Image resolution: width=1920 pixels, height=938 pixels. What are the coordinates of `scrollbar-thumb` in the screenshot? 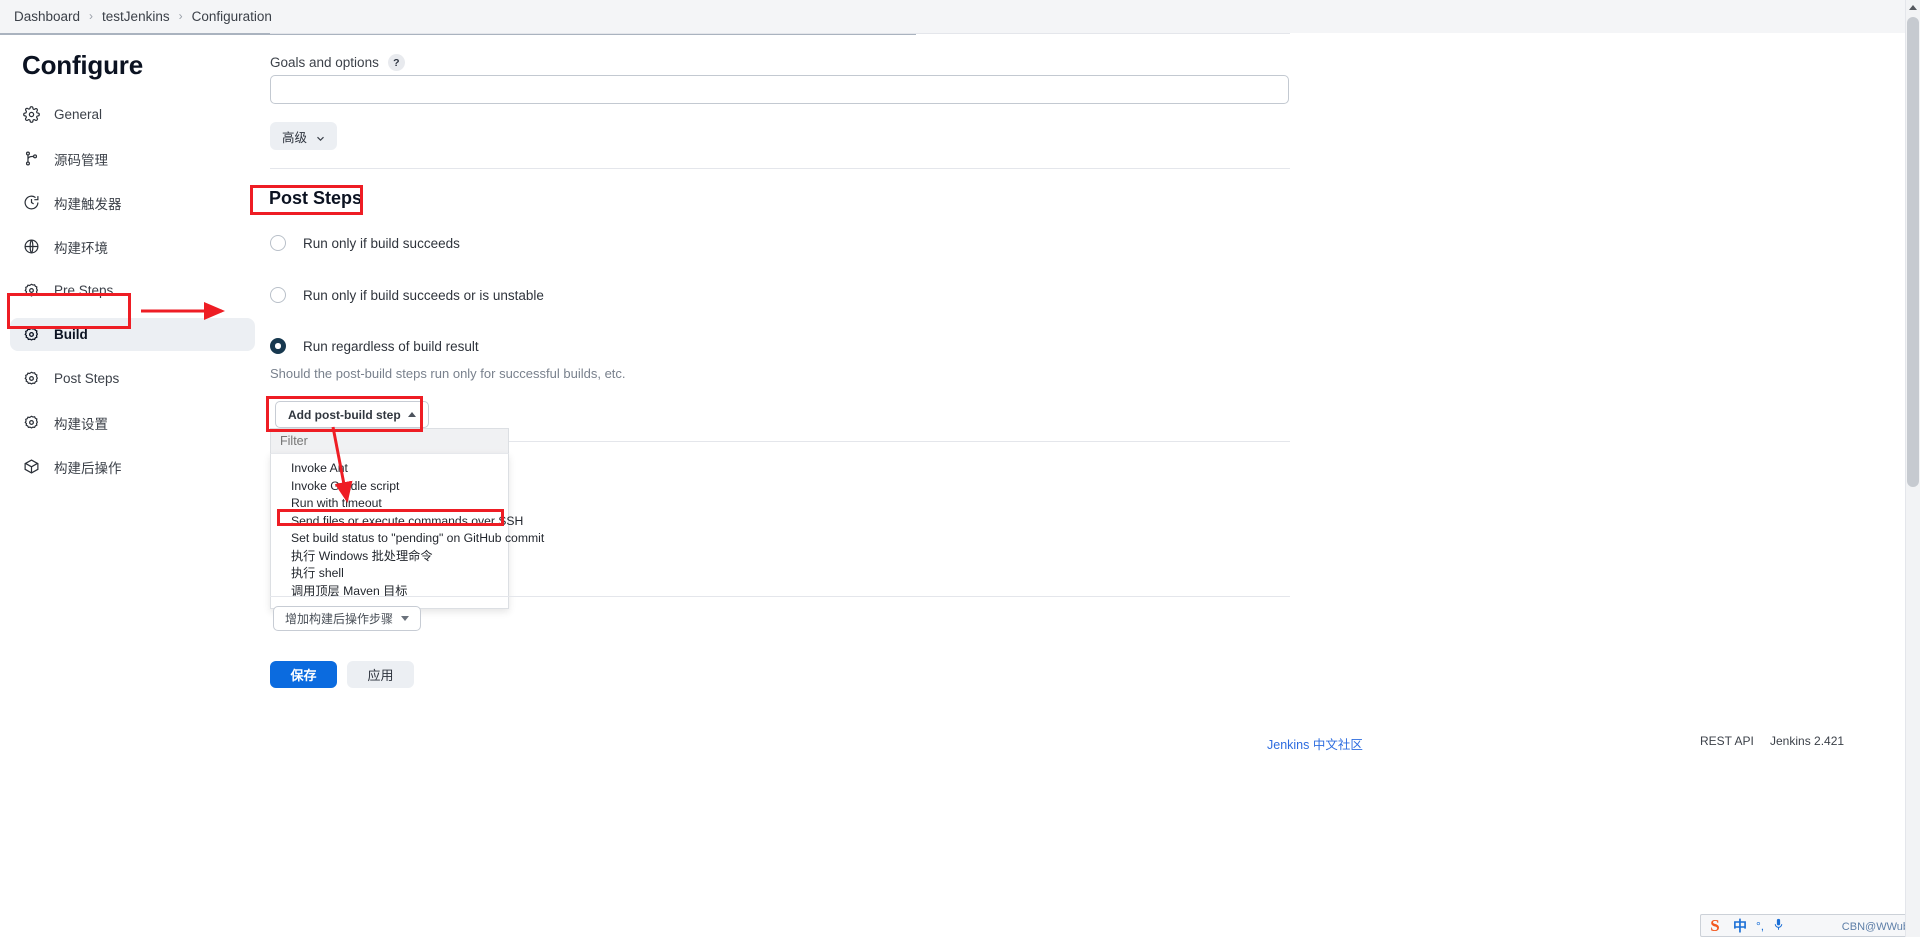 It's located at (1913, 252).